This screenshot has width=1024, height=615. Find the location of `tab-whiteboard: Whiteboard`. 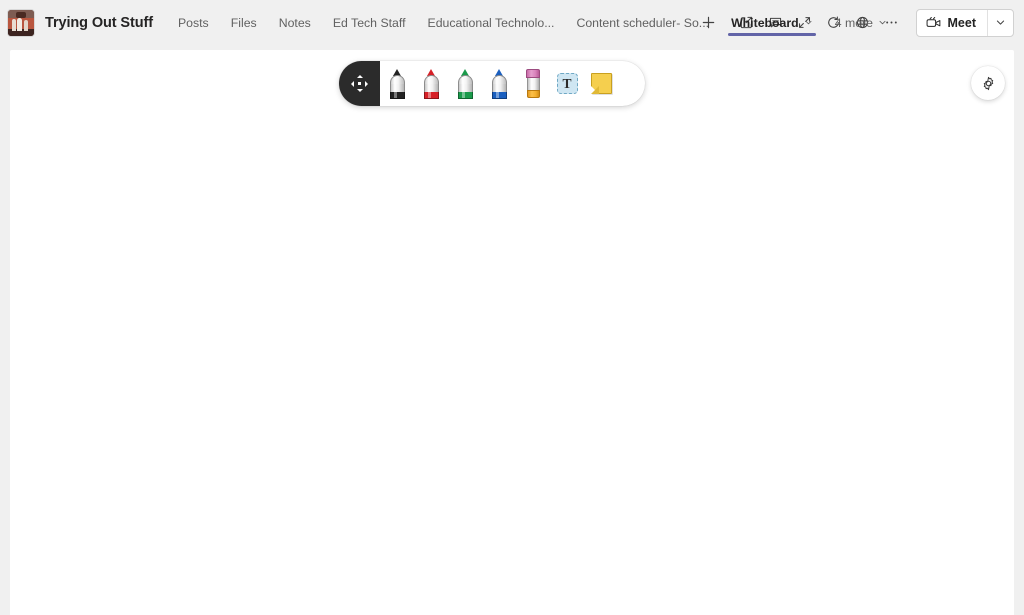

tab-whiteboard: Whiteboard is located at coordinates (772, 22).